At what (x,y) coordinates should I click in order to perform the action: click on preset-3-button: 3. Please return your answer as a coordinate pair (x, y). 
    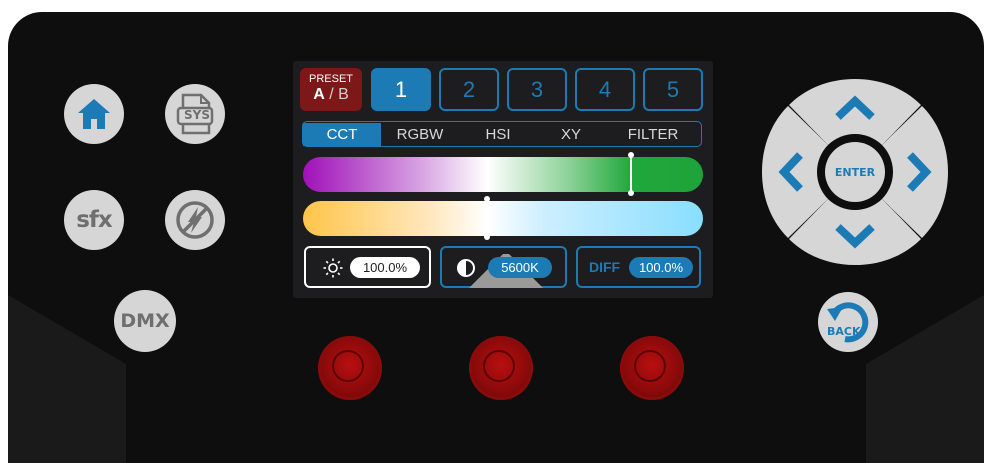
    Looking at the image, I should click on (537, 89).